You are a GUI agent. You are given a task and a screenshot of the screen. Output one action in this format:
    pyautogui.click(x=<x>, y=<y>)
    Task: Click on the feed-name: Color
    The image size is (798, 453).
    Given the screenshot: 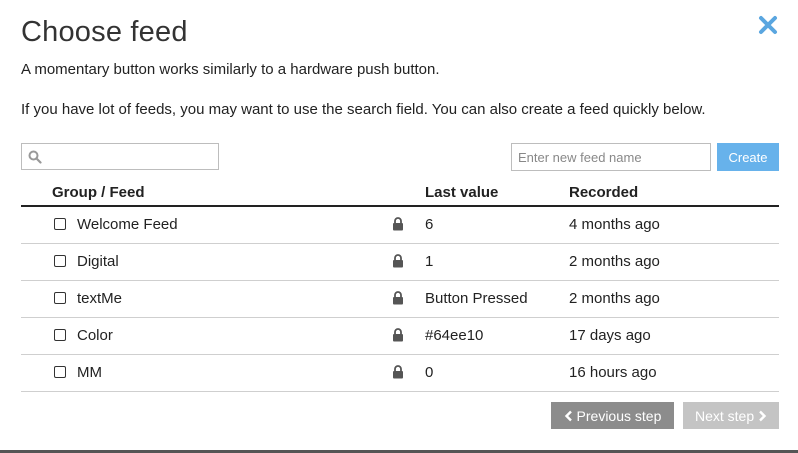 What is the action you would take?
    pyautogui.click(x=95, y=335)
    